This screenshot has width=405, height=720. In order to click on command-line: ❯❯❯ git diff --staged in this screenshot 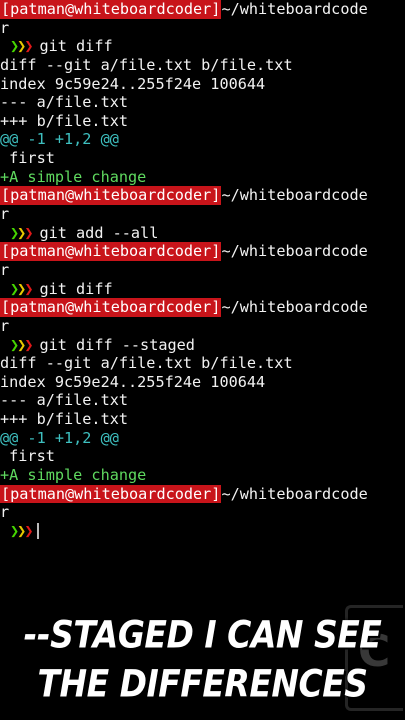, I will do `click(202, 345)`.